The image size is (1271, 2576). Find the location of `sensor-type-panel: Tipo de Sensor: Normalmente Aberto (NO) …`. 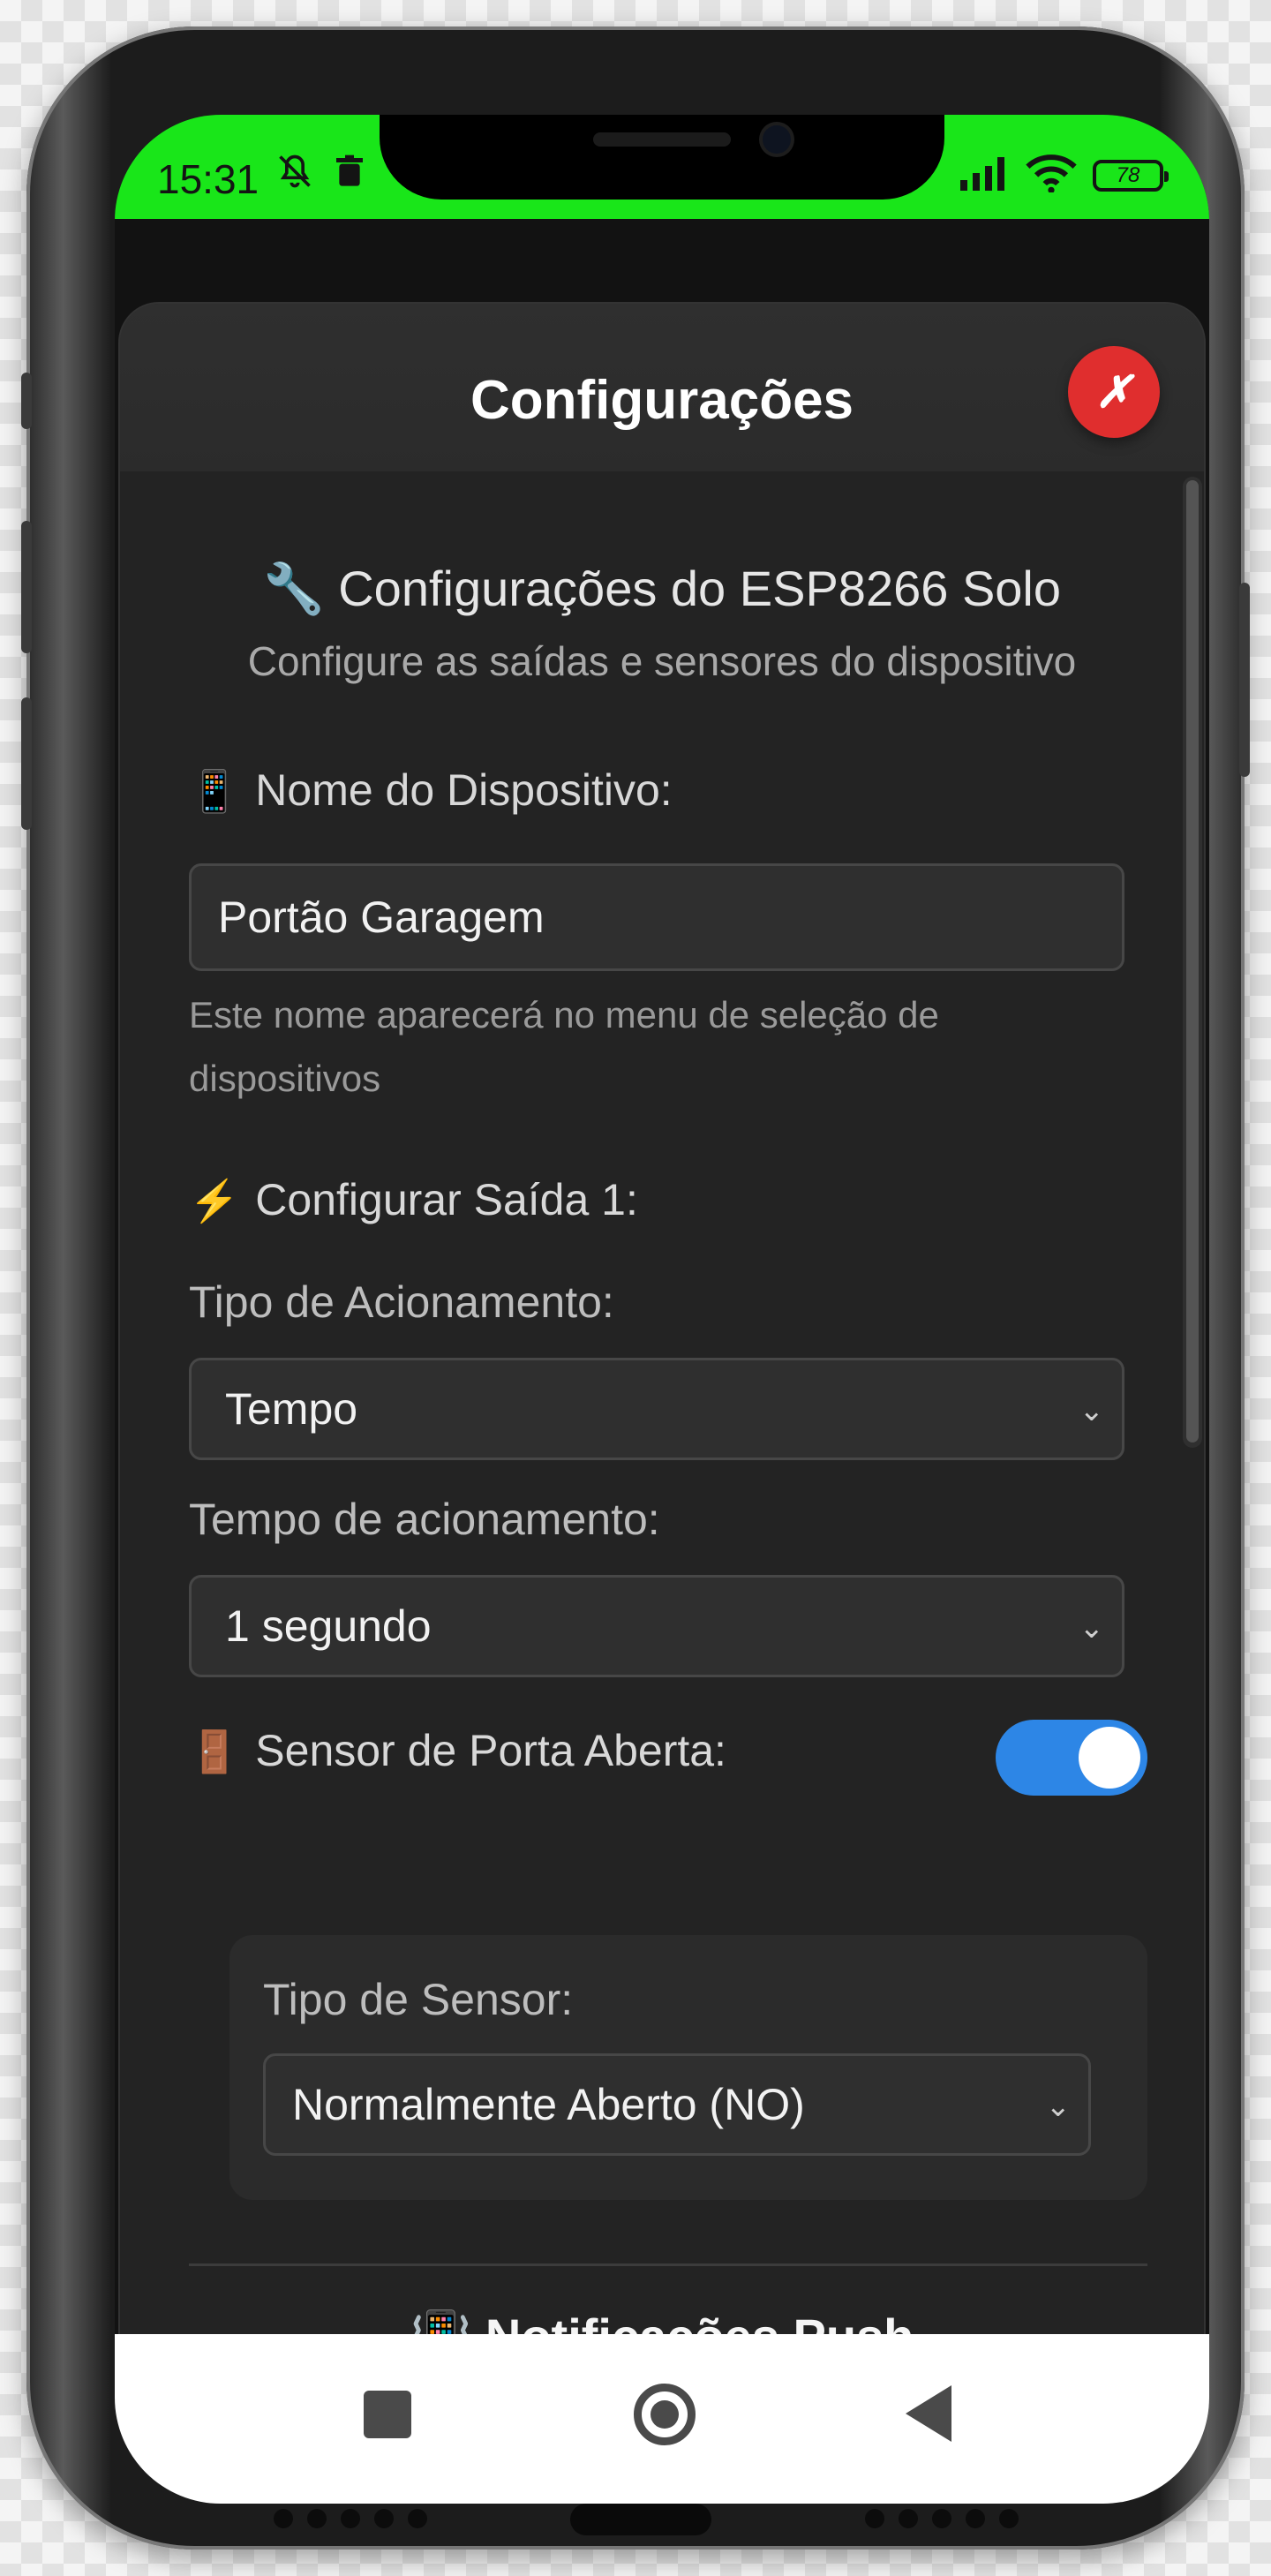

sensor-type-panel: Tipo de Sensor: Normalmente Aberto (NO) … is located at coordinates (688, 2068).